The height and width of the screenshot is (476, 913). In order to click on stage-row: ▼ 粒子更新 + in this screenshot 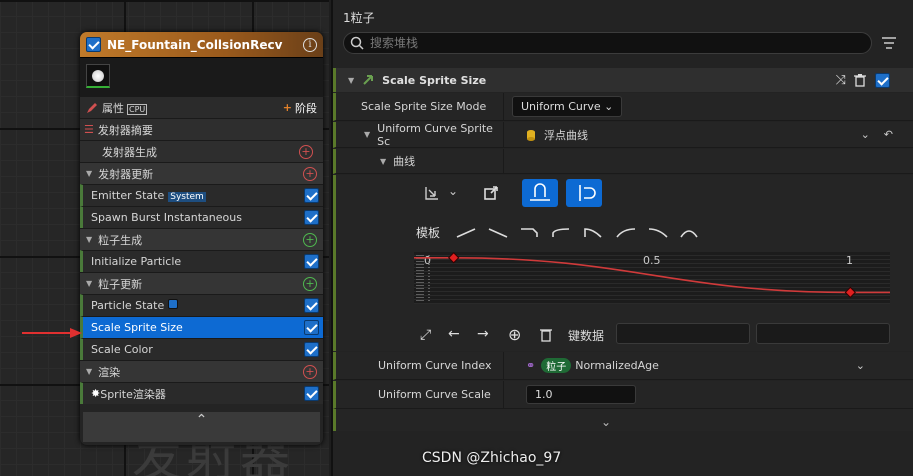, I will do `click(201, 283)`.